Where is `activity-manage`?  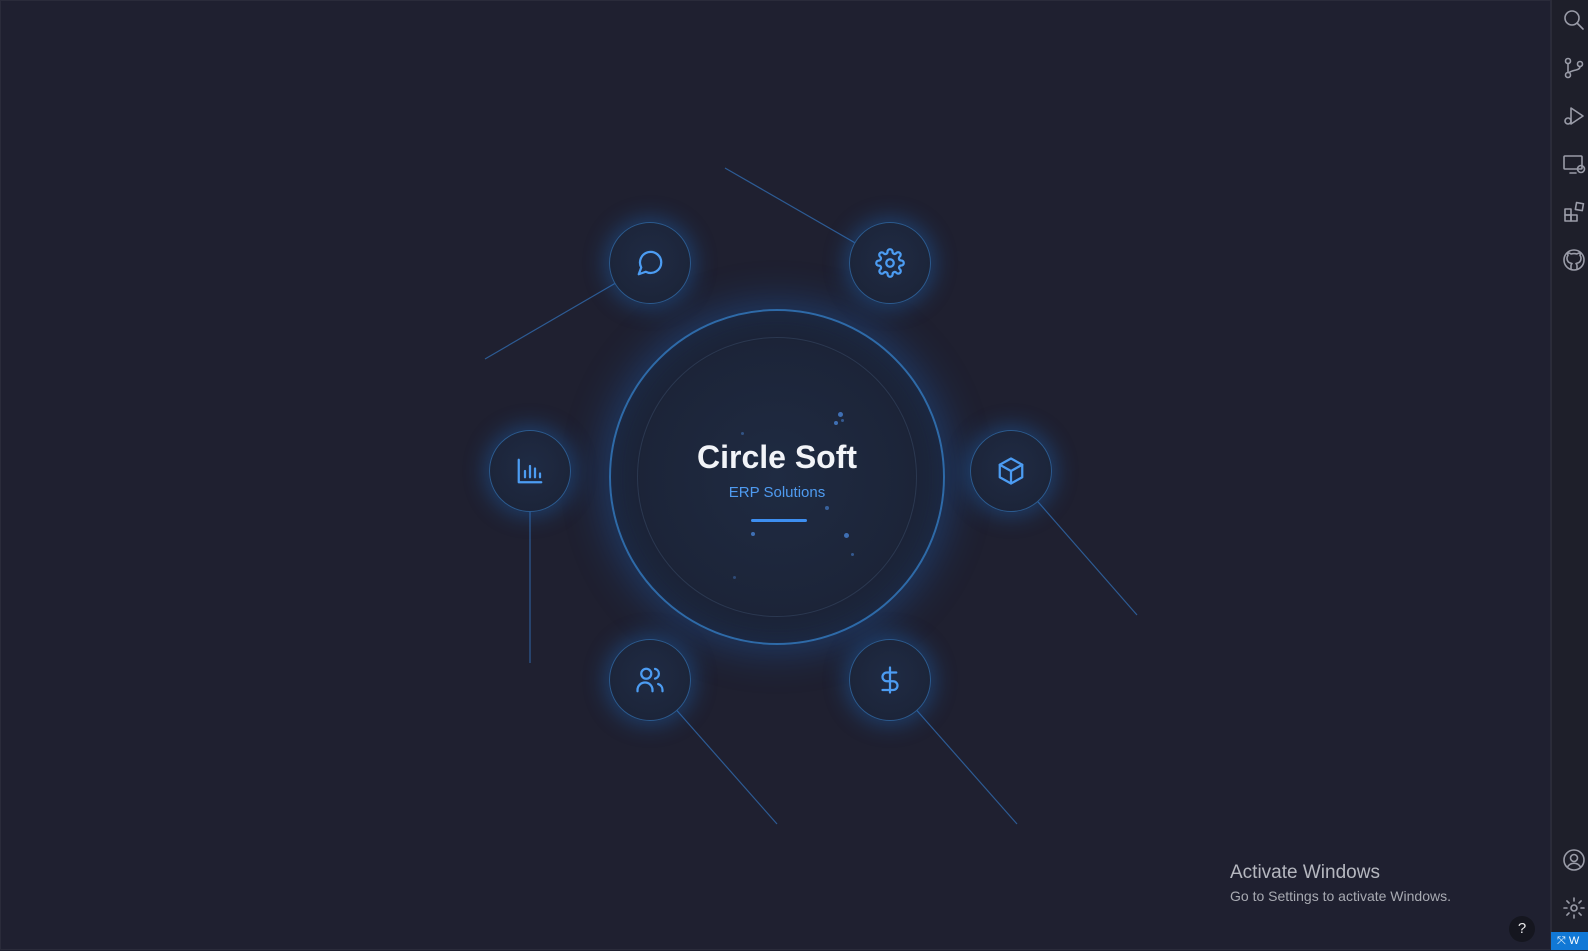 activity-manage is located at coordinates (1575, 909).